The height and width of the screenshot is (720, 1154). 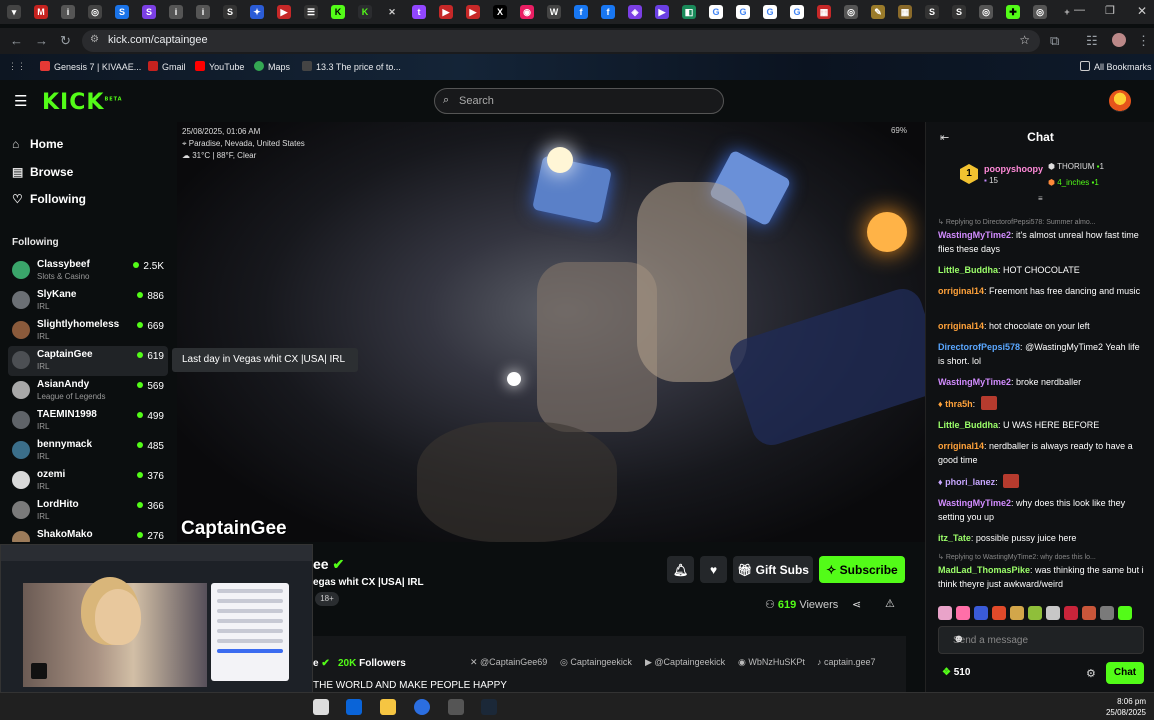 I want to click on sidebar-item-browse: ▤ Browse, so click(x=42, y=172).